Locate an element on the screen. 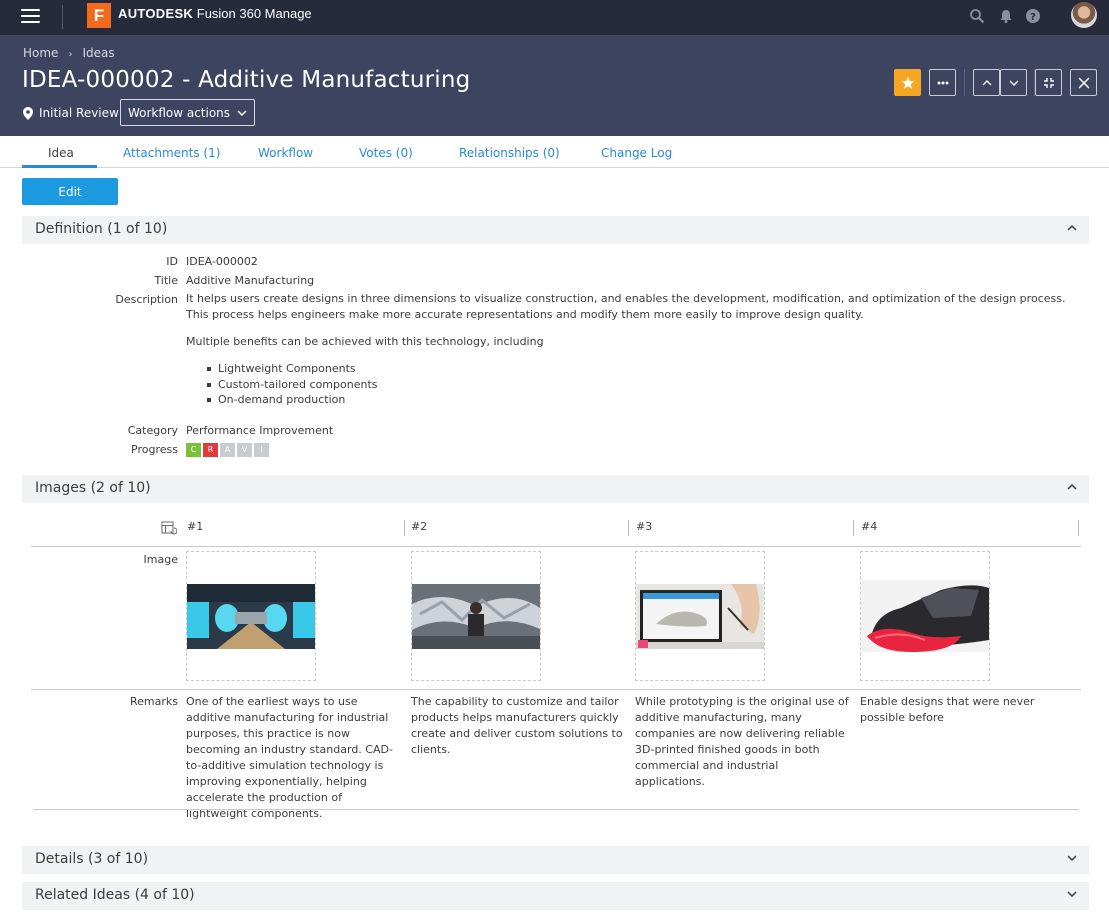 Image resolution: width=1109 pixels, height=917 pixels. help-icon: ? is located at coordinates (1033, 16).